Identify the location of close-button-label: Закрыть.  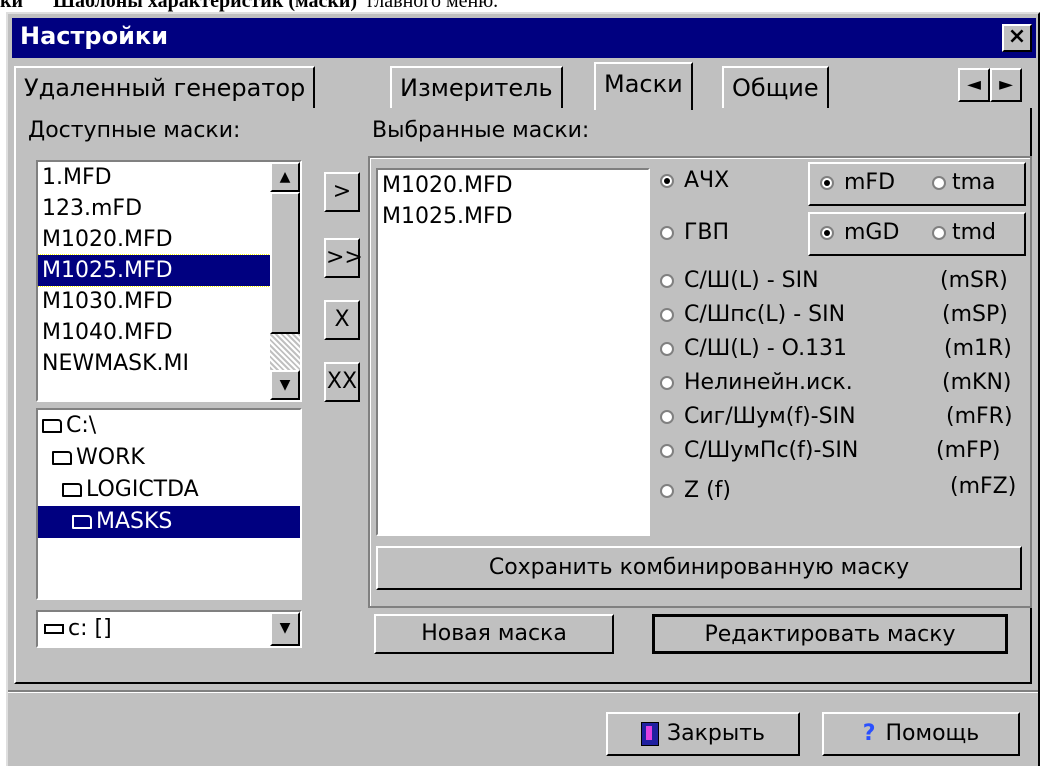
(716, 733).